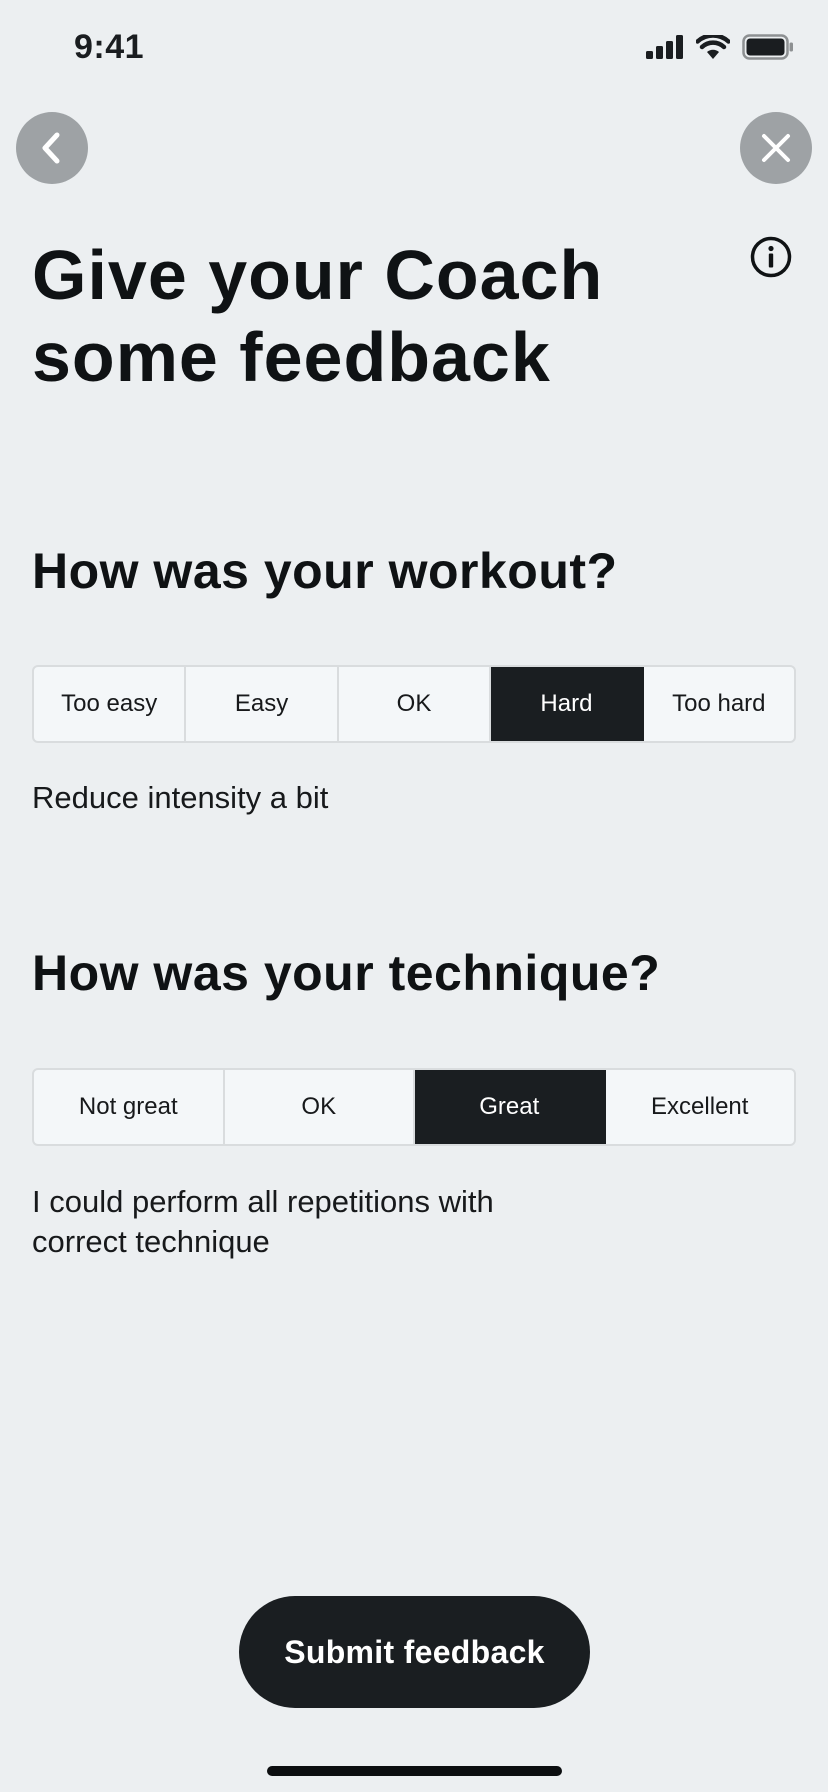  Describe the element at coordinates (510, 1107) in the screenshot. I see `technique-option-great: Great` at that location.